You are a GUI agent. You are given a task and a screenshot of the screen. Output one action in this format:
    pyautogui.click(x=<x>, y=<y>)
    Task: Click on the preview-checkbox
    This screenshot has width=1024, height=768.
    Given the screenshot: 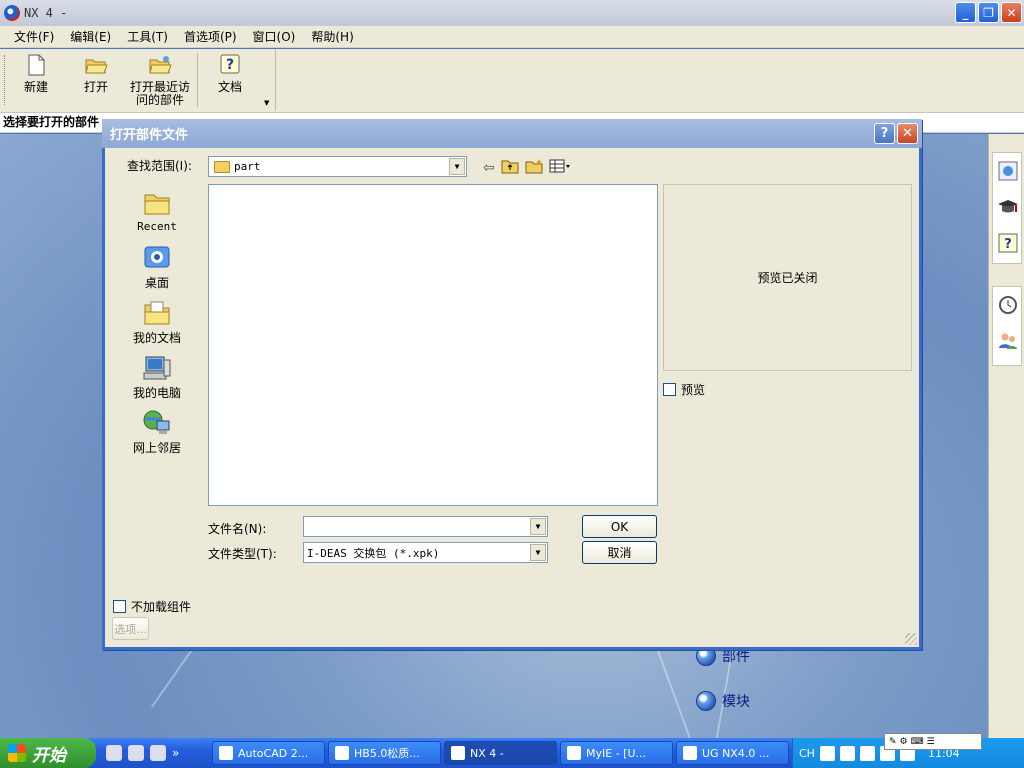 What is the action you would take?
    pyautogui.click(x=669, y=389)
    